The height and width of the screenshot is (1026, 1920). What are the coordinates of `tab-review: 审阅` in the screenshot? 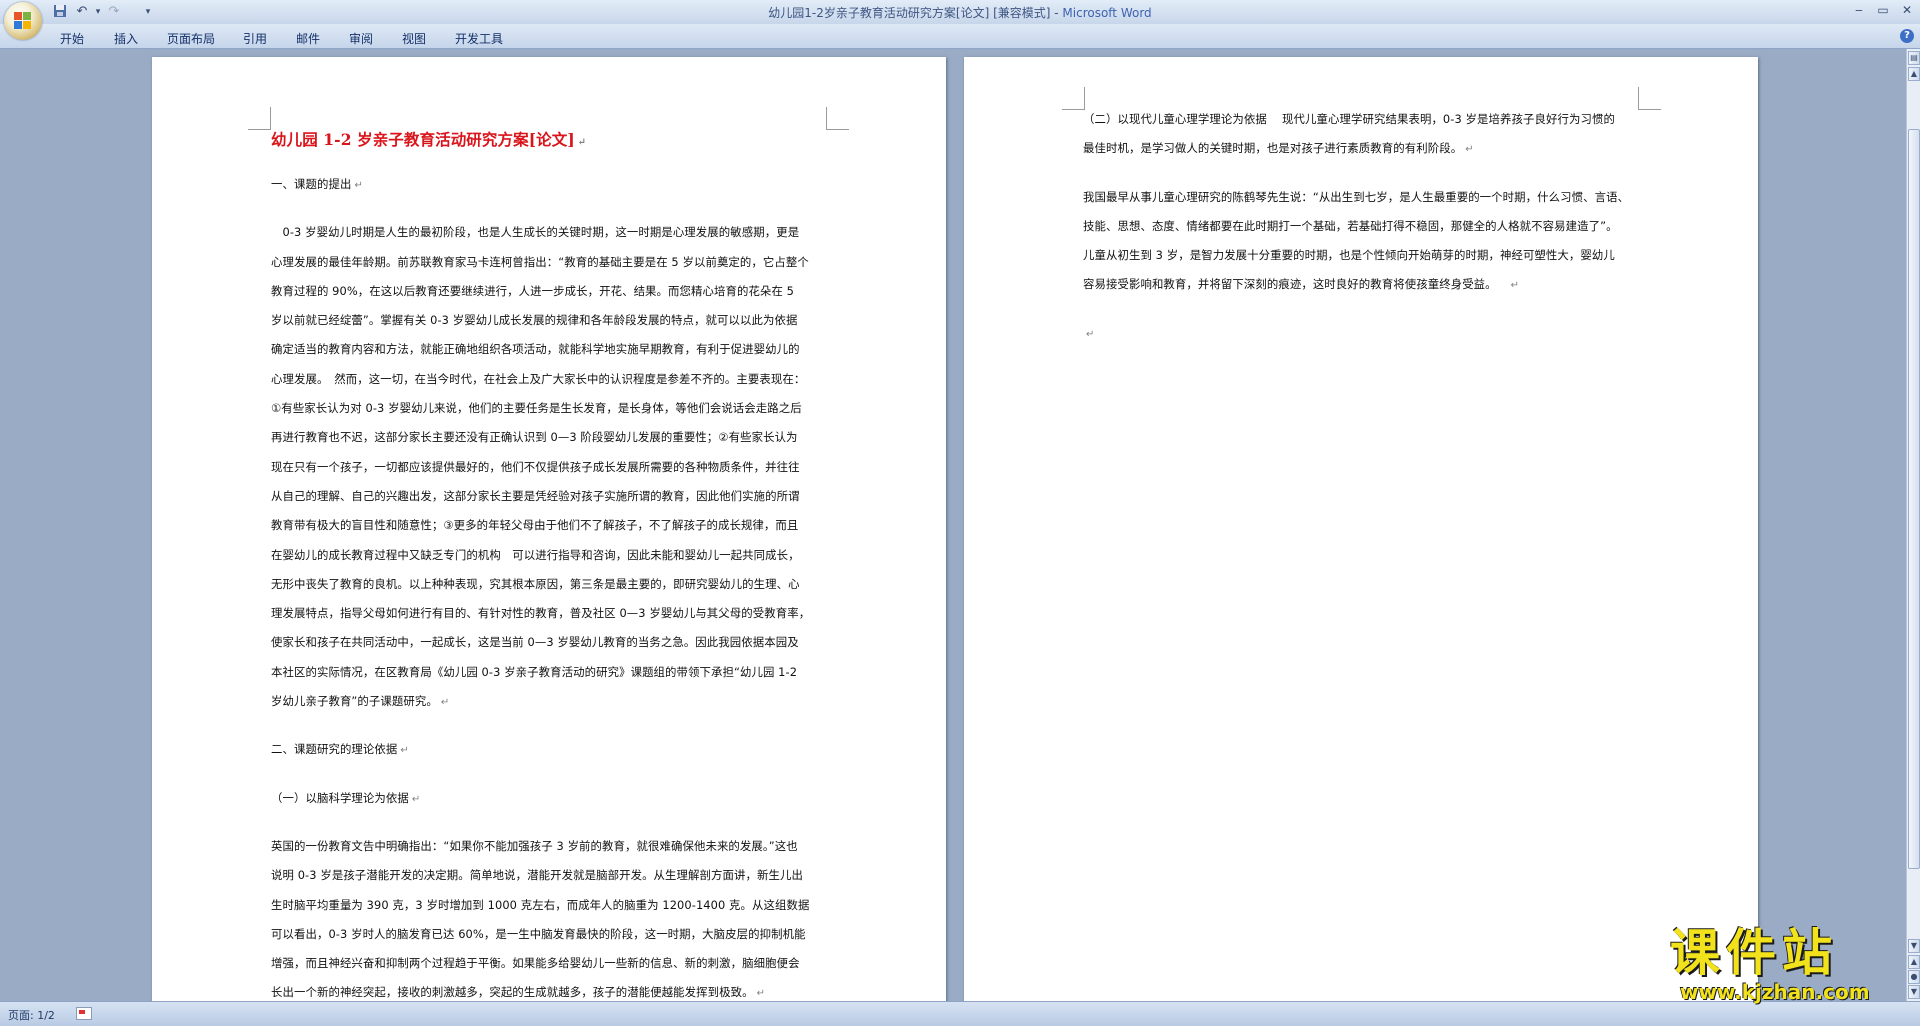 It's located at (361, 38).